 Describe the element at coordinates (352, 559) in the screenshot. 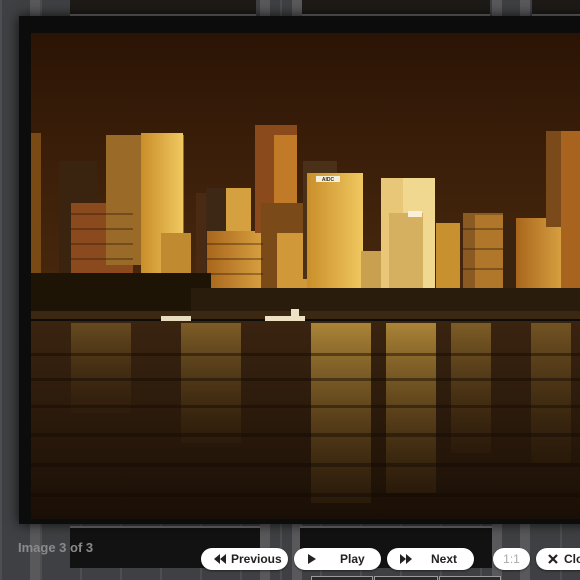

I see `play-label: Play` at that location.